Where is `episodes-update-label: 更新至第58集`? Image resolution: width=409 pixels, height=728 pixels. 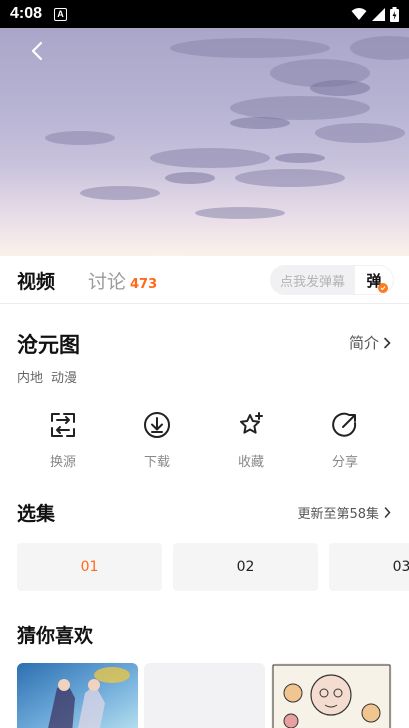 episodes-update-label: 更新至第58集 is located at coordinates (338, 514).